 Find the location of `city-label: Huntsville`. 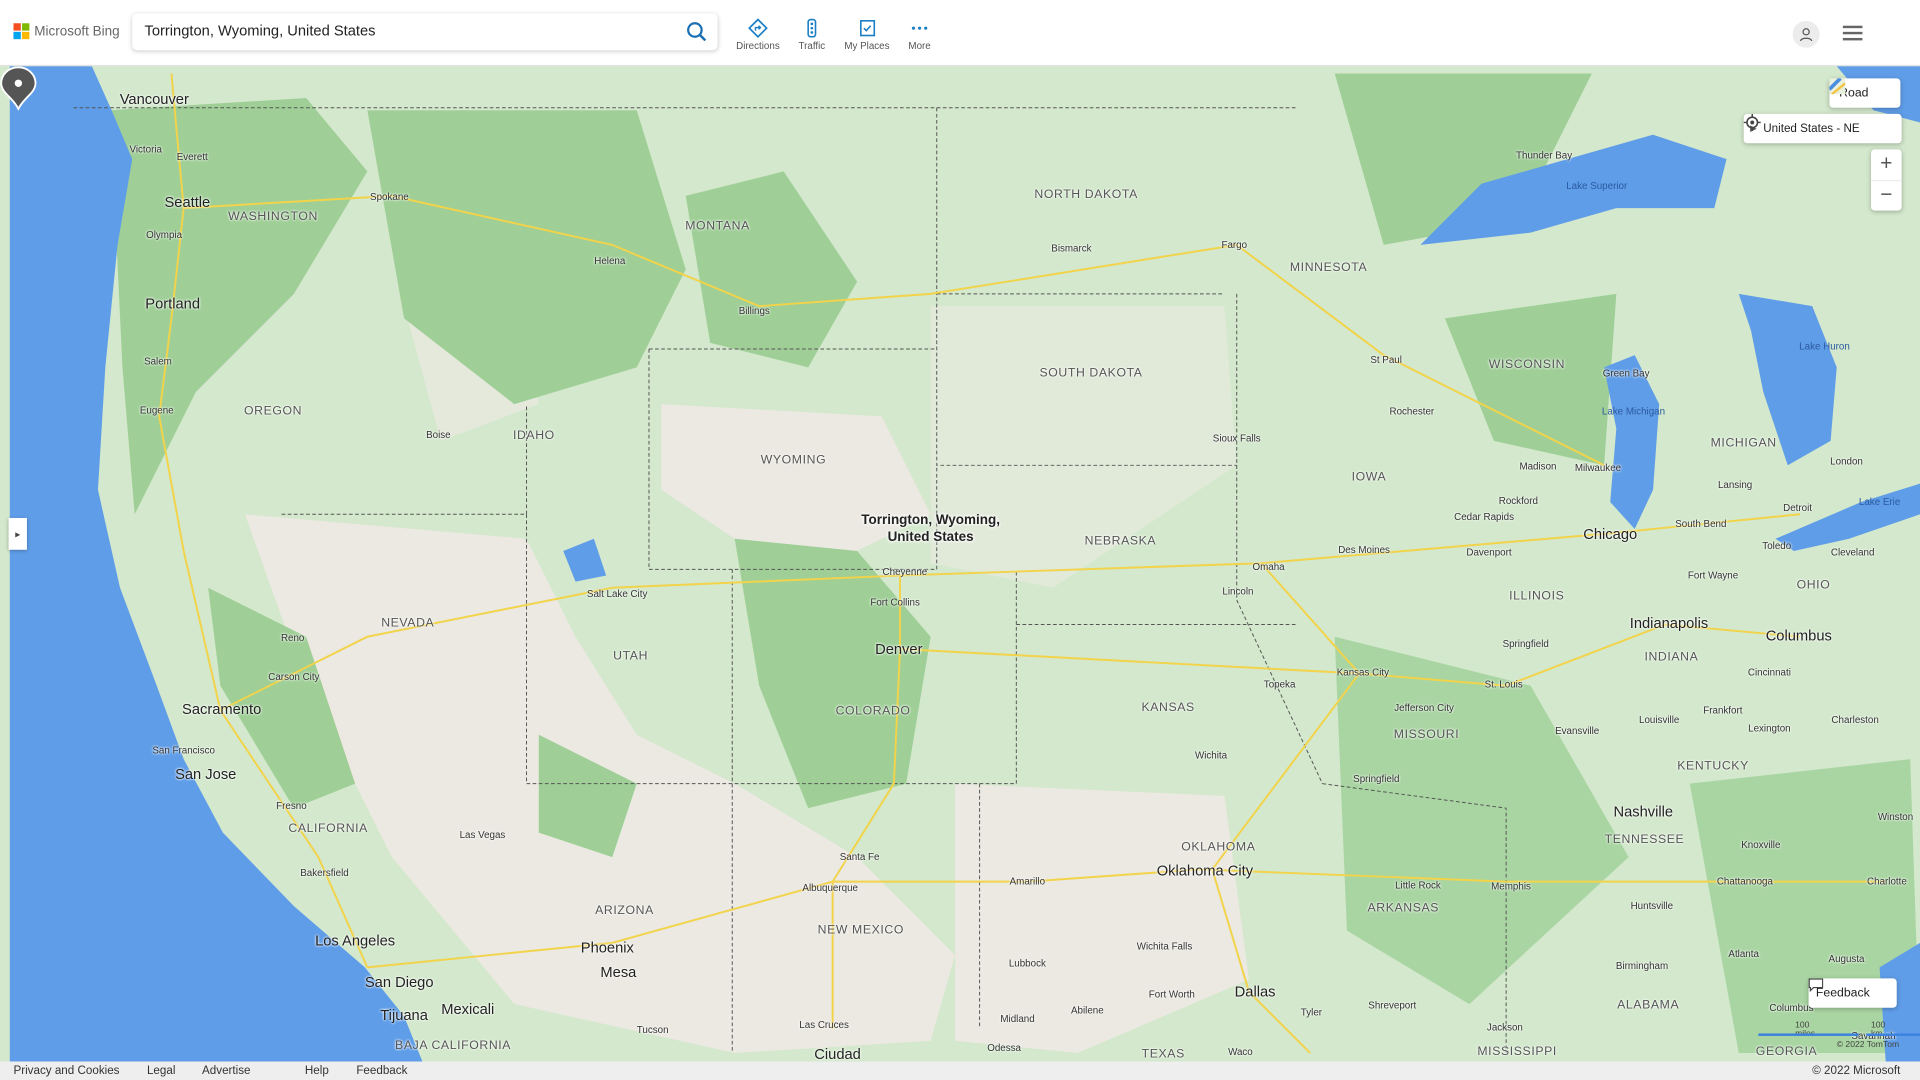

city-label: Huntsville is located at coordinates (1652, 906).